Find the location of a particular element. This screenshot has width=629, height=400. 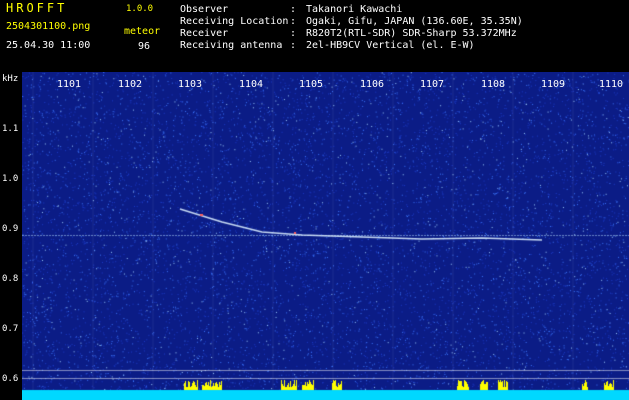

x-tick-label: 1102 is located at coordinates (130, 84).